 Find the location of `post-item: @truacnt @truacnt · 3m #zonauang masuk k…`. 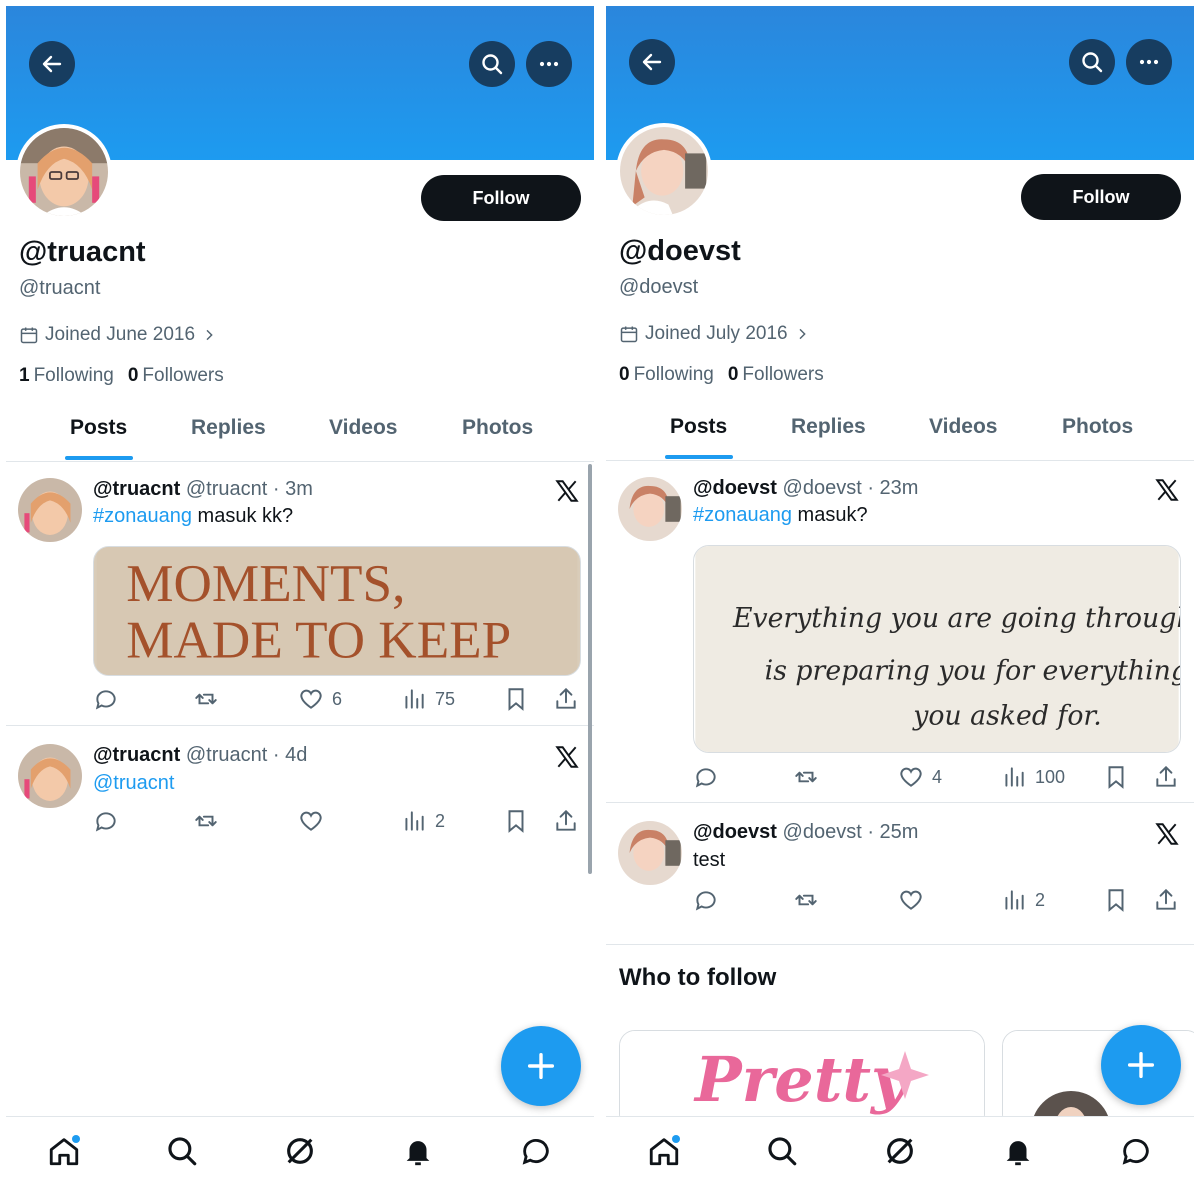

post-item: @truacnt @truacnt · 3m #zonauang masuk k… is located at coordinates (300, 595).